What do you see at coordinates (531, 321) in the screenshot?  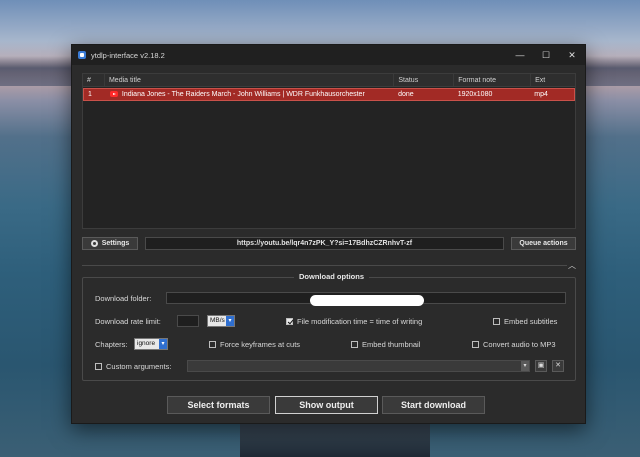 I see `embed-subtitles-label: Embed subtitles` at bounding box center [531, 321].